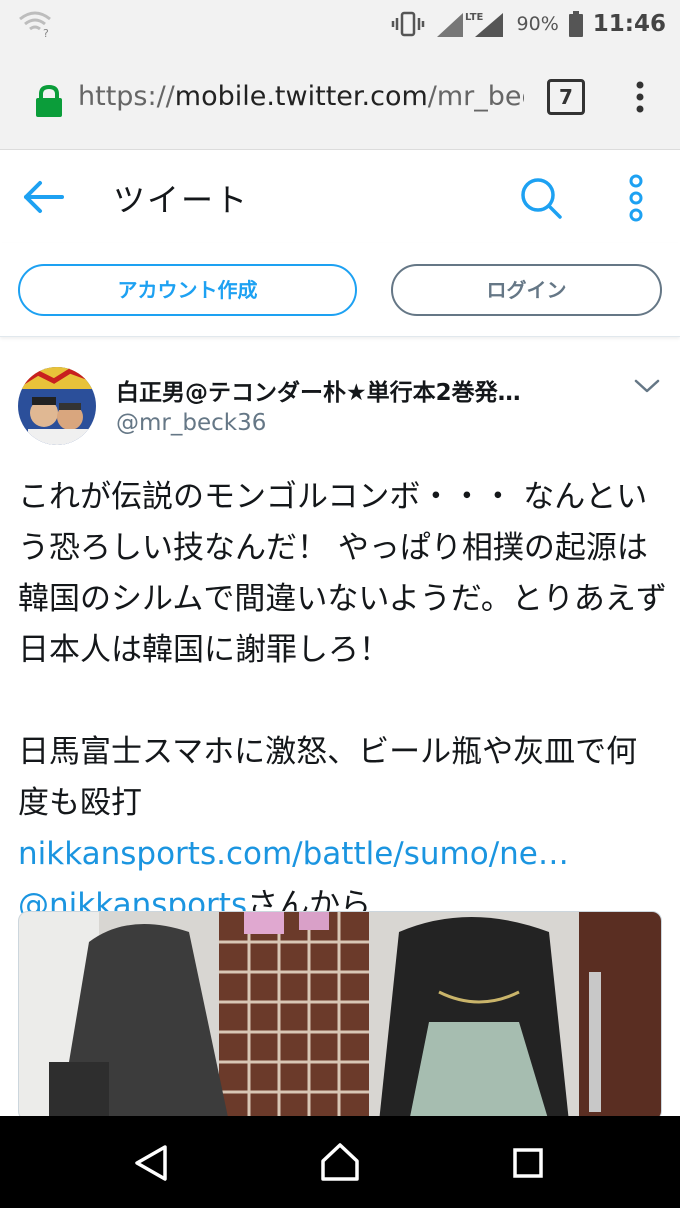  I want to click on vibrate-icon, so click(407, 24).